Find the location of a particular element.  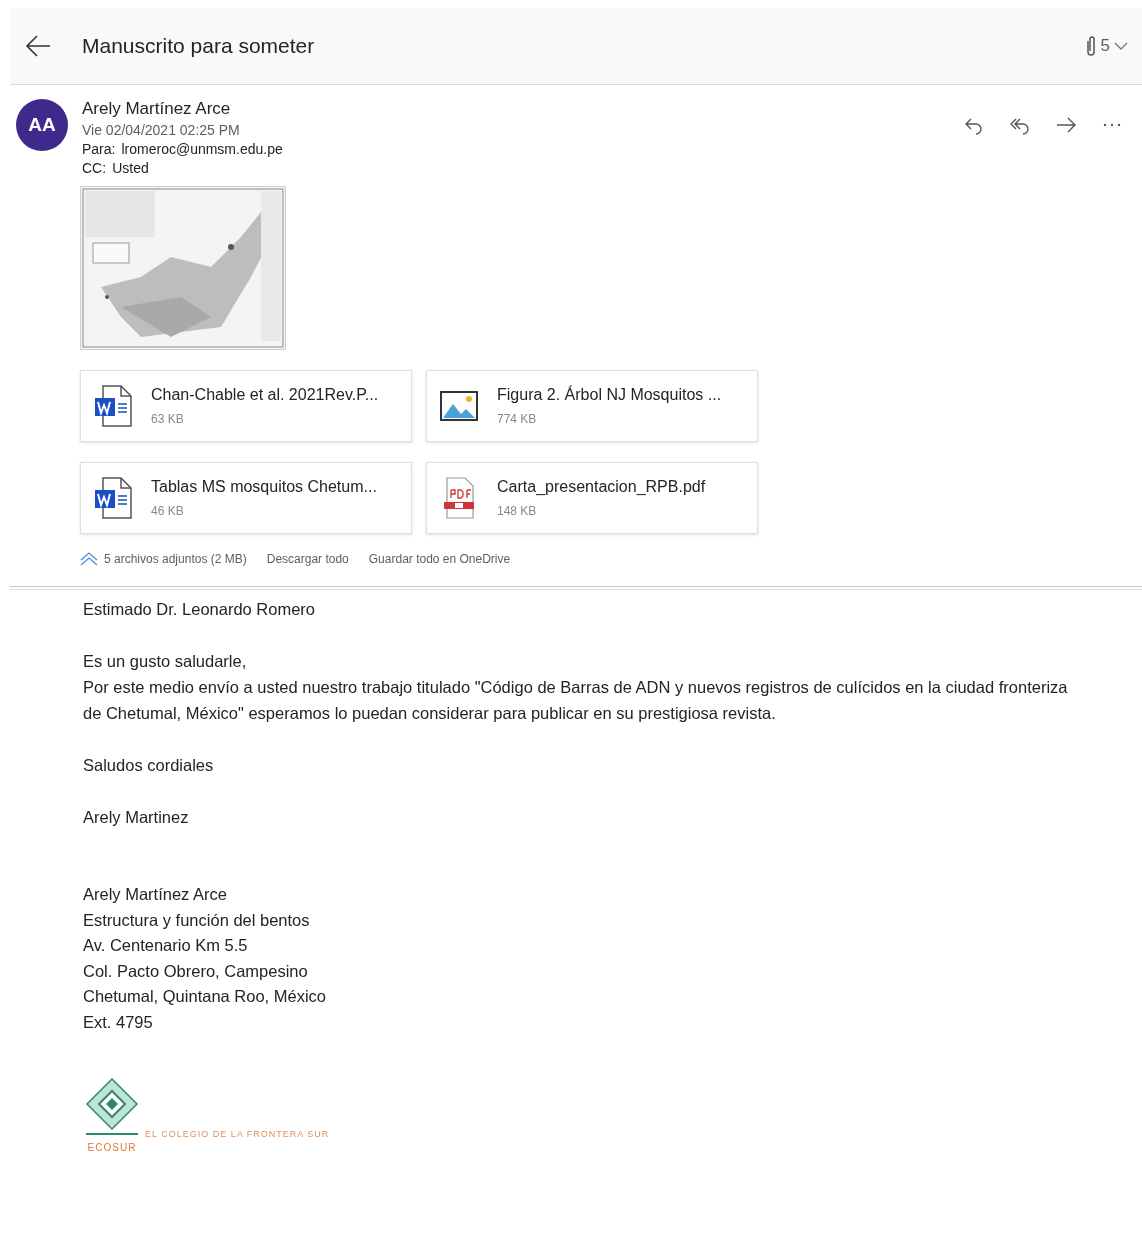

paperclip-icon is located at coordinates (1090, 46).